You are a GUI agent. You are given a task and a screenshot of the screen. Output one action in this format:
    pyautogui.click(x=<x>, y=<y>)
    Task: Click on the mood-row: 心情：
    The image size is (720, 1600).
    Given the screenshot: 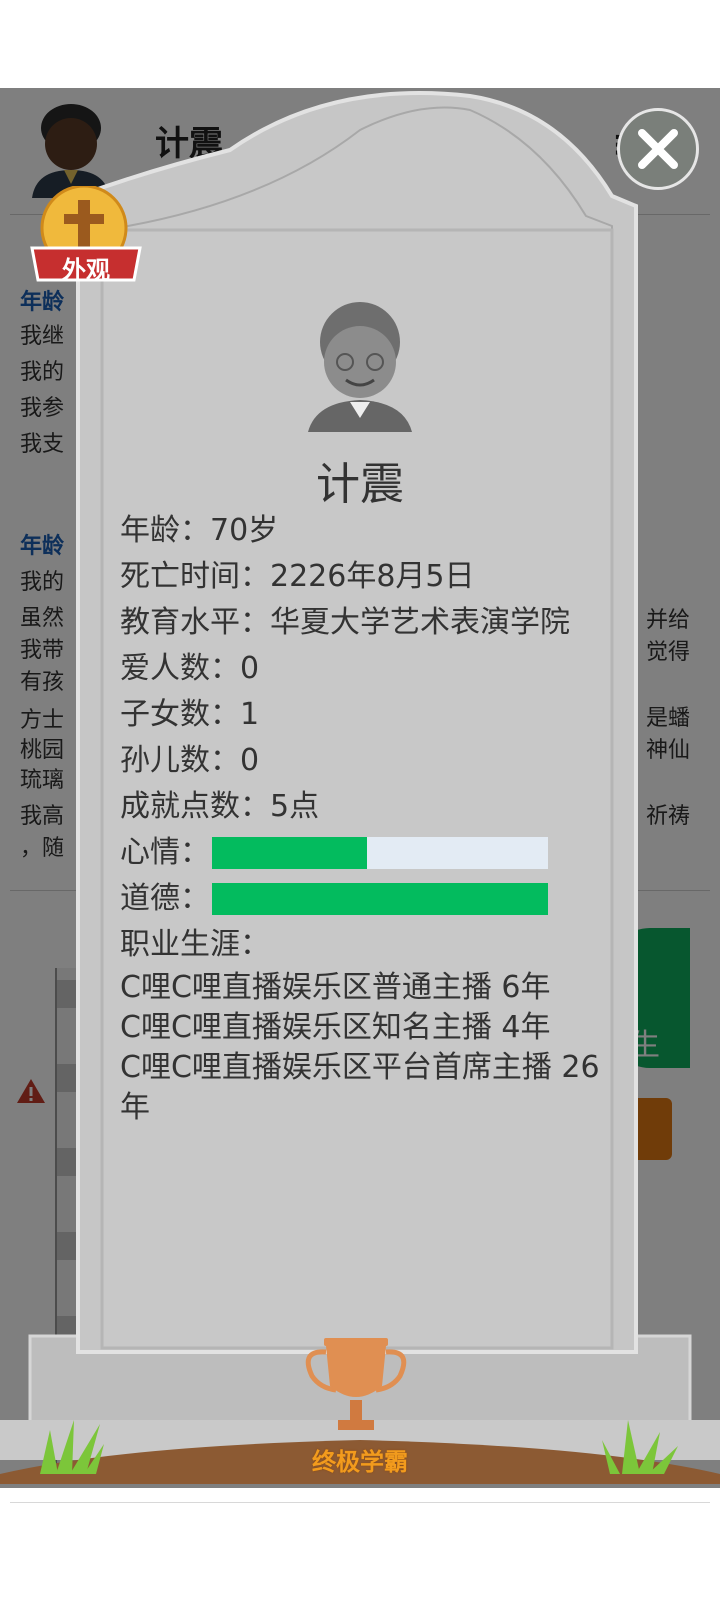 What is the action you would take?
    pyautogui.click(x=360, y=853)
    